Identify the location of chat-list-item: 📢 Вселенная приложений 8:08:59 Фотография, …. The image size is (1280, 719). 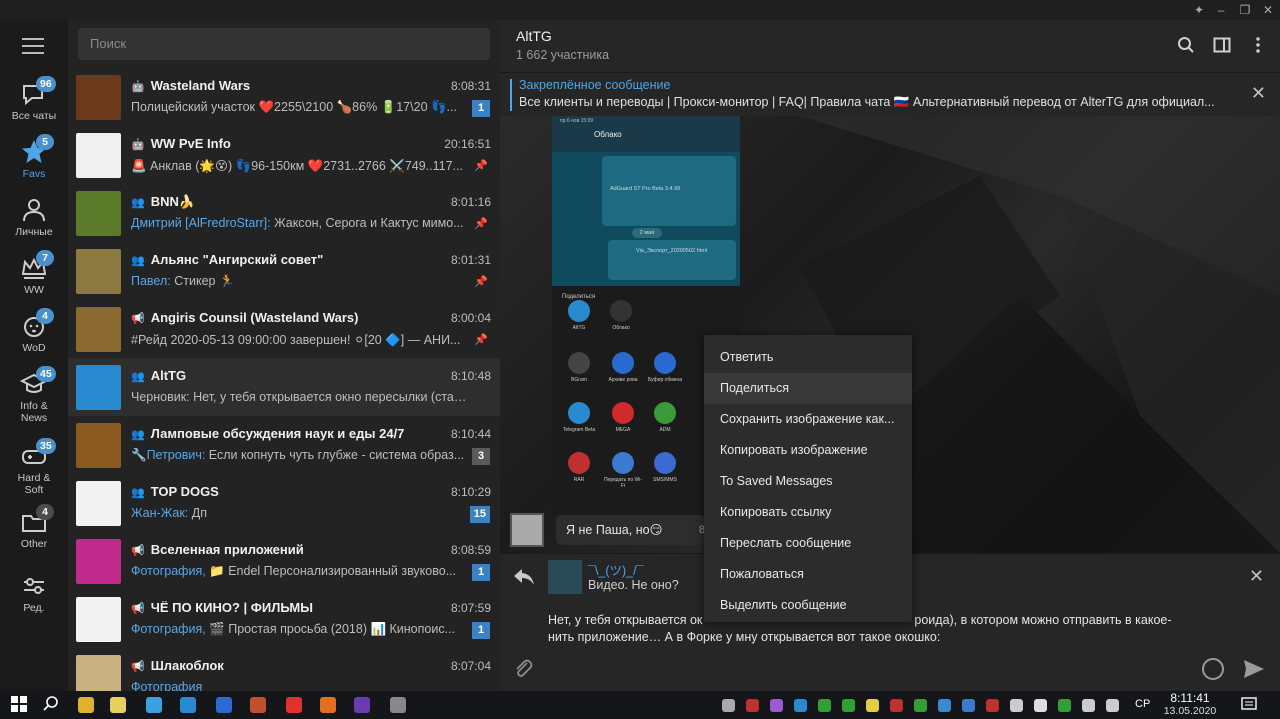
(284, 561).